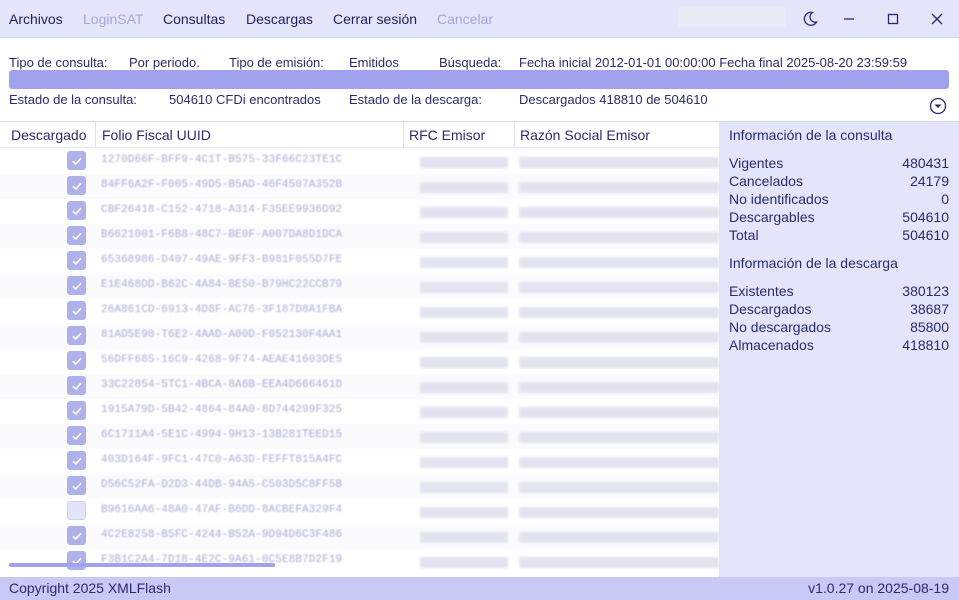 The image size is (959, 600). Describe the element at coordinates (359, 536) in the screenshot. I see `table-row: 4C2E8258-B5FC-4244-B52A-9D94D6C3F486` at that location.